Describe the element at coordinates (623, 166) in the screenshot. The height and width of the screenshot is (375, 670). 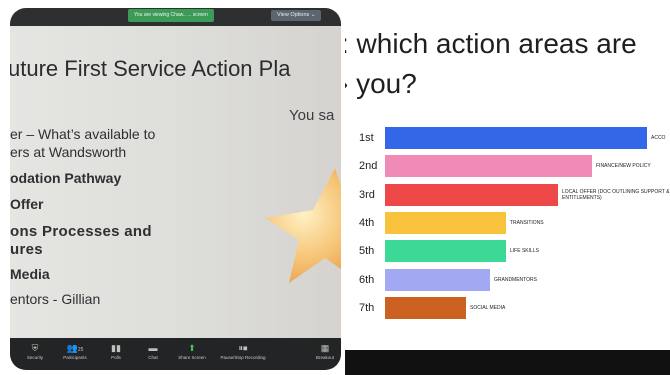
I see `bar-option-label: FINANCE/NEW POLICY` at that location.